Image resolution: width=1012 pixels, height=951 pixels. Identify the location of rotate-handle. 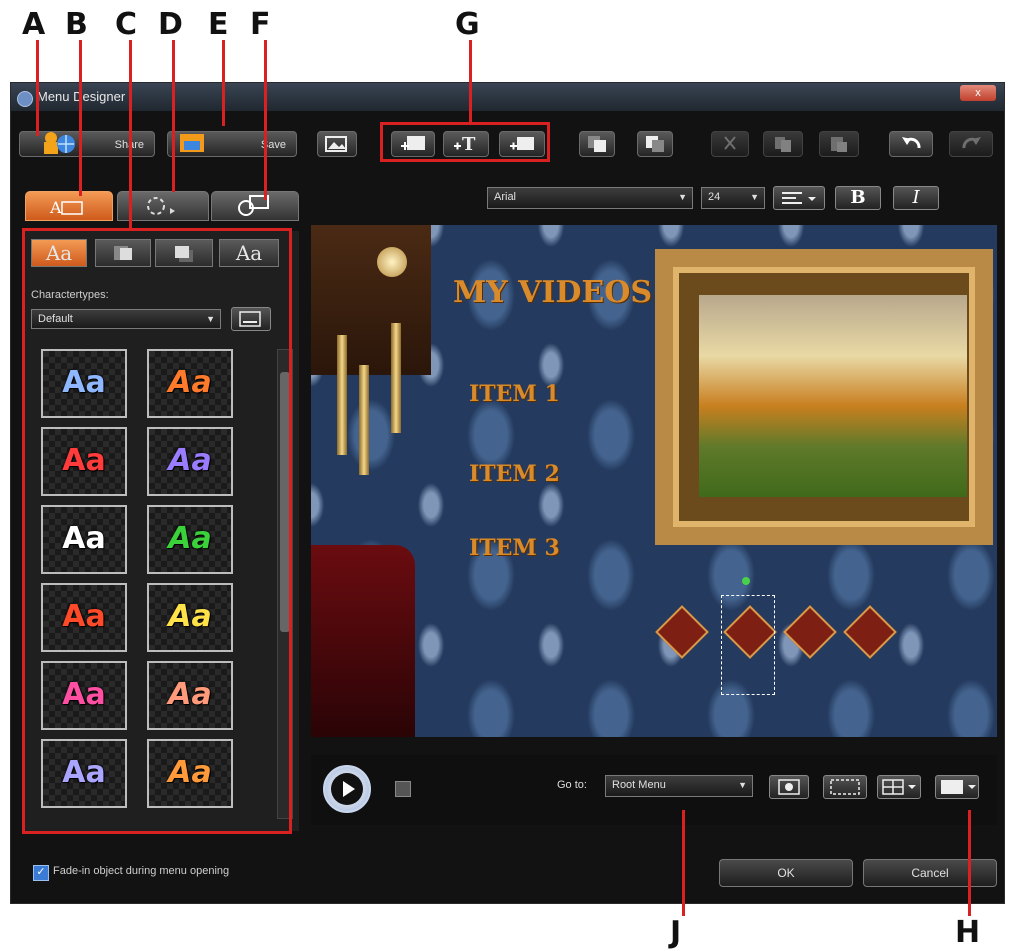
(746, 581).